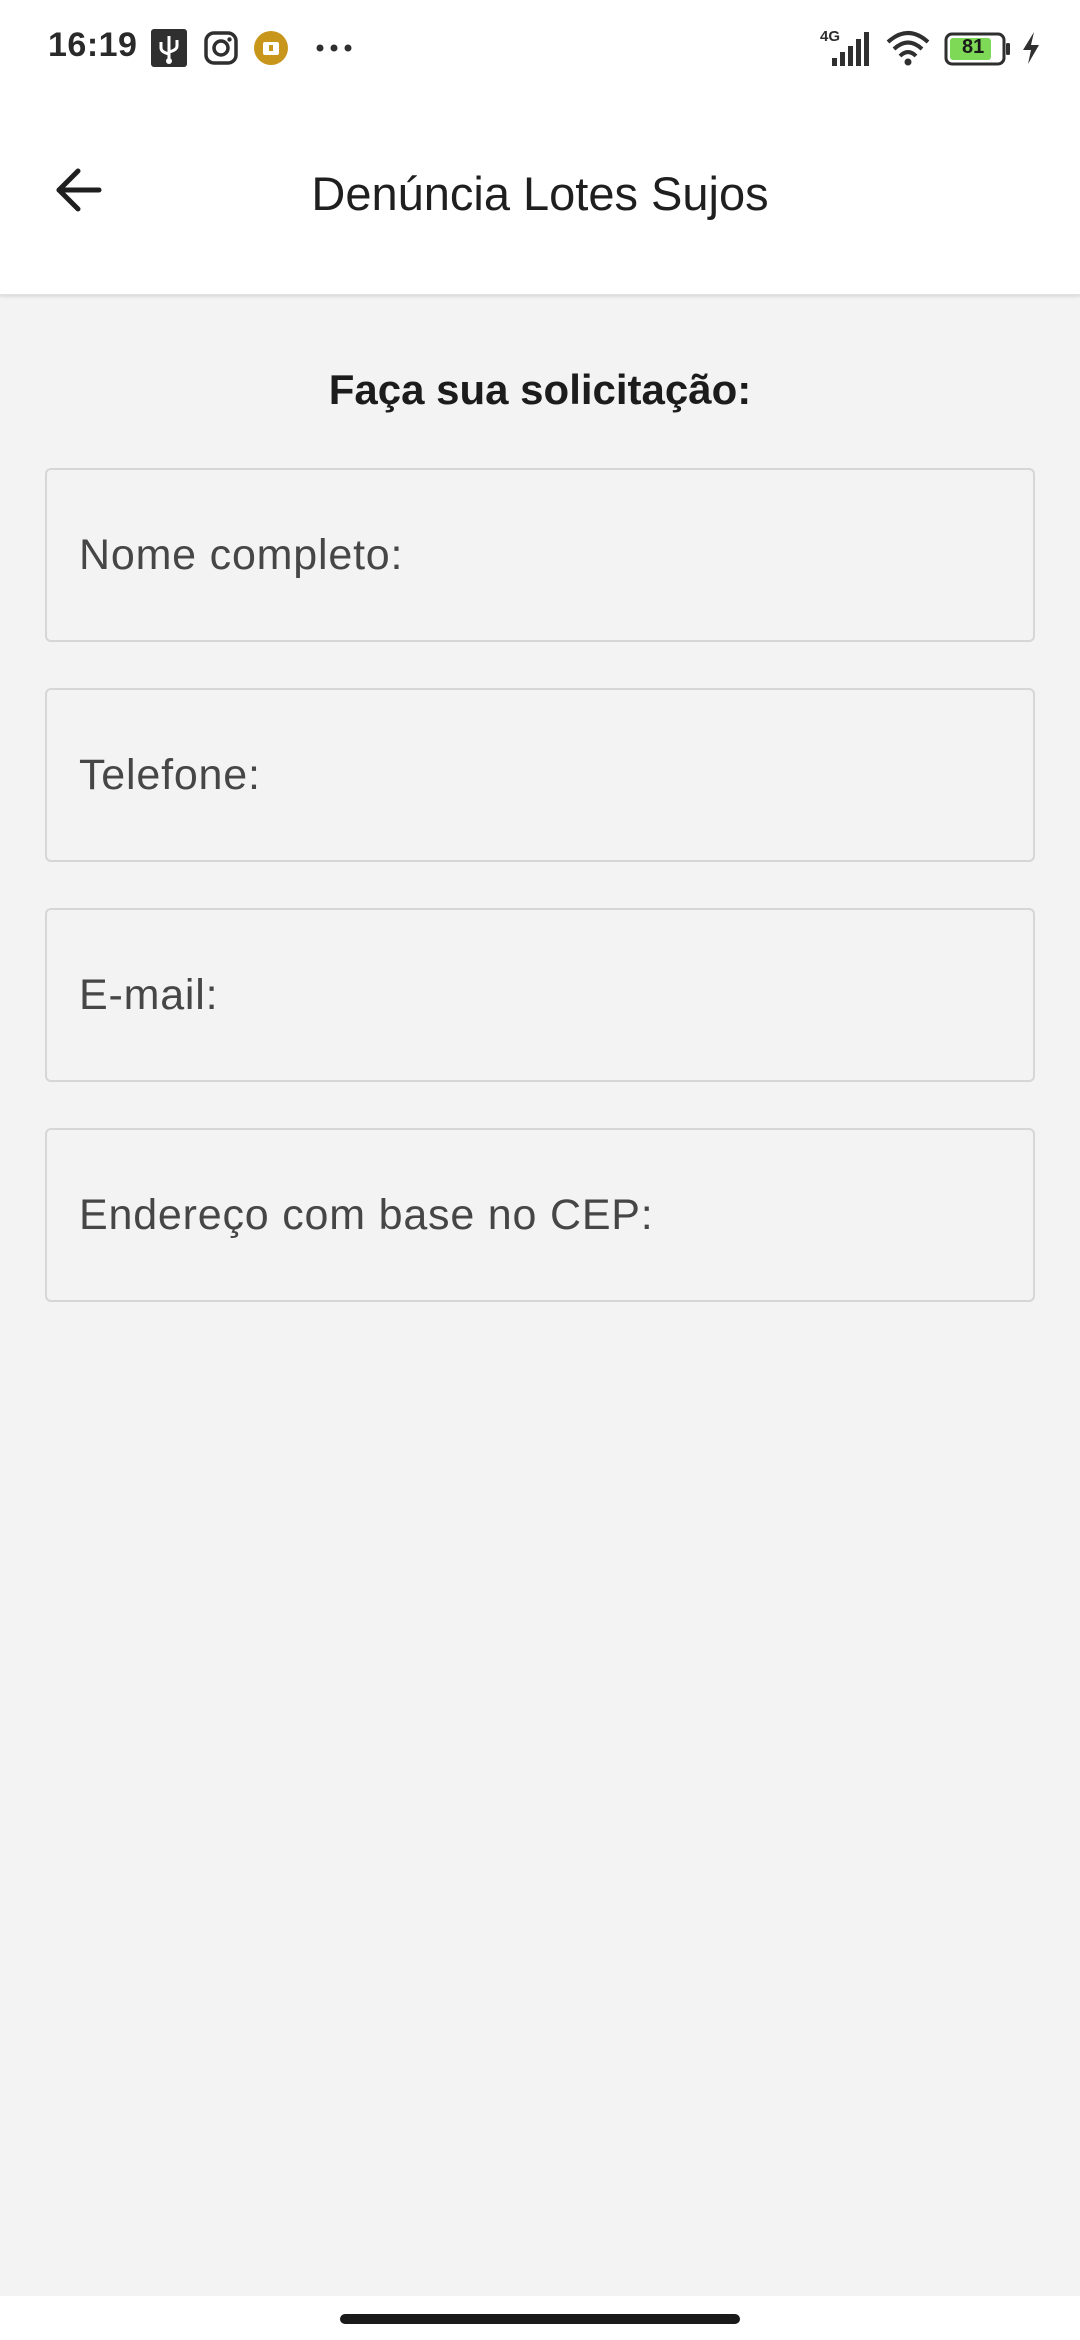 This screenshot has width=1080, height=2340. What do you see at coordinates (1031, 50) in the screenshot?
I see `charging-icon` at bounding box center [1031, 50].